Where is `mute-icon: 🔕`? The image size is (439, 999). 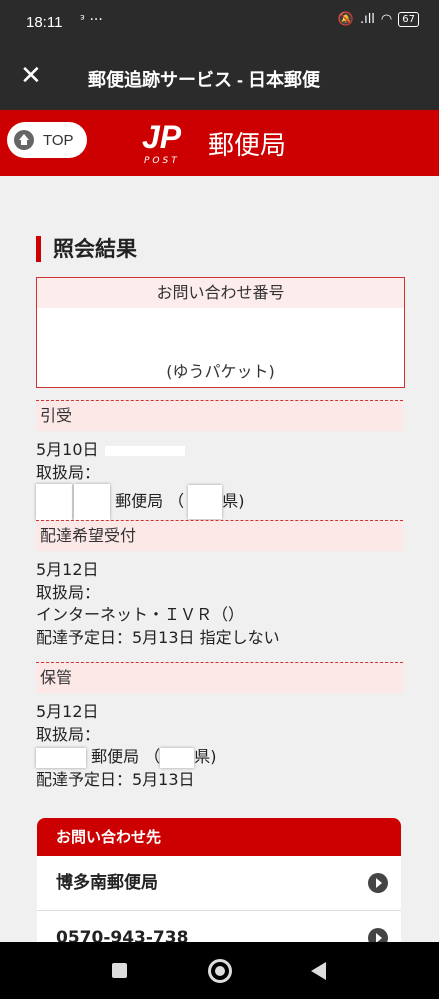 mute-icon: 🔕 is located at coordinates (345, 19).